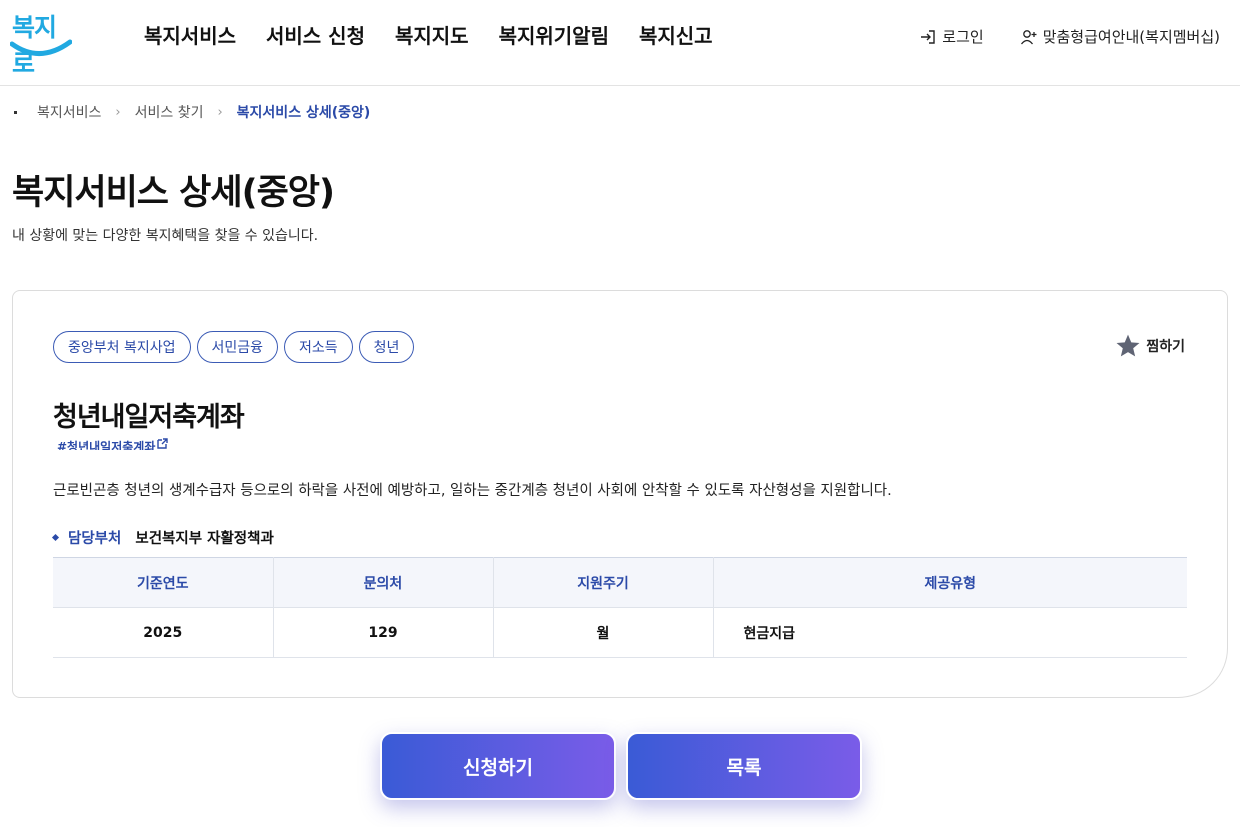 The height and width of the screenshot is (827, 1240). Describe the element at coordinates (163, 443) in the screenshot. I see `external-link-icon` at that location.